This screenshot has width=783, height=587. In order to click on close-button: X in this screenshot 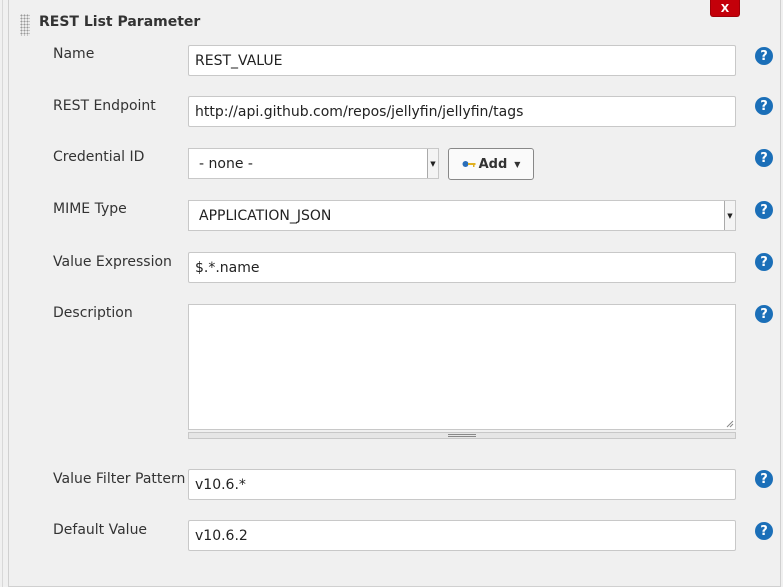, I will do `click(725, 8)`.